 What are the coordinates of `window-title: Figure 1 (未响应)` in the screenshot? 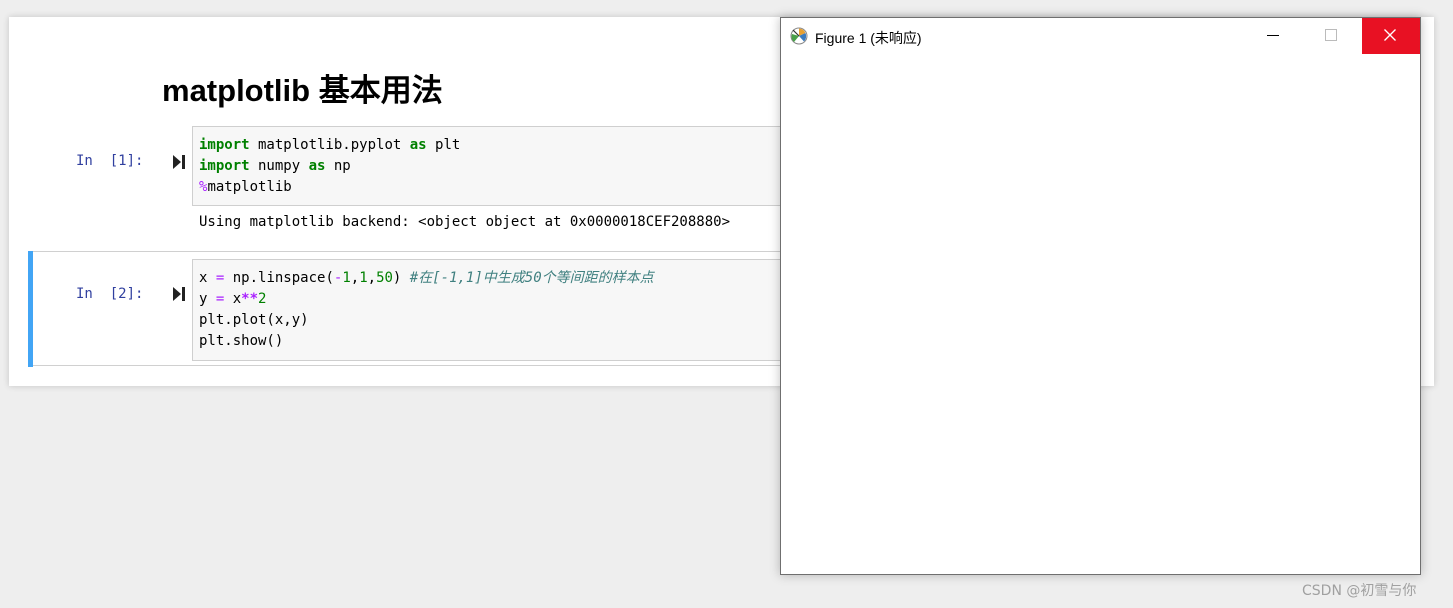 It's located at (868, 38).